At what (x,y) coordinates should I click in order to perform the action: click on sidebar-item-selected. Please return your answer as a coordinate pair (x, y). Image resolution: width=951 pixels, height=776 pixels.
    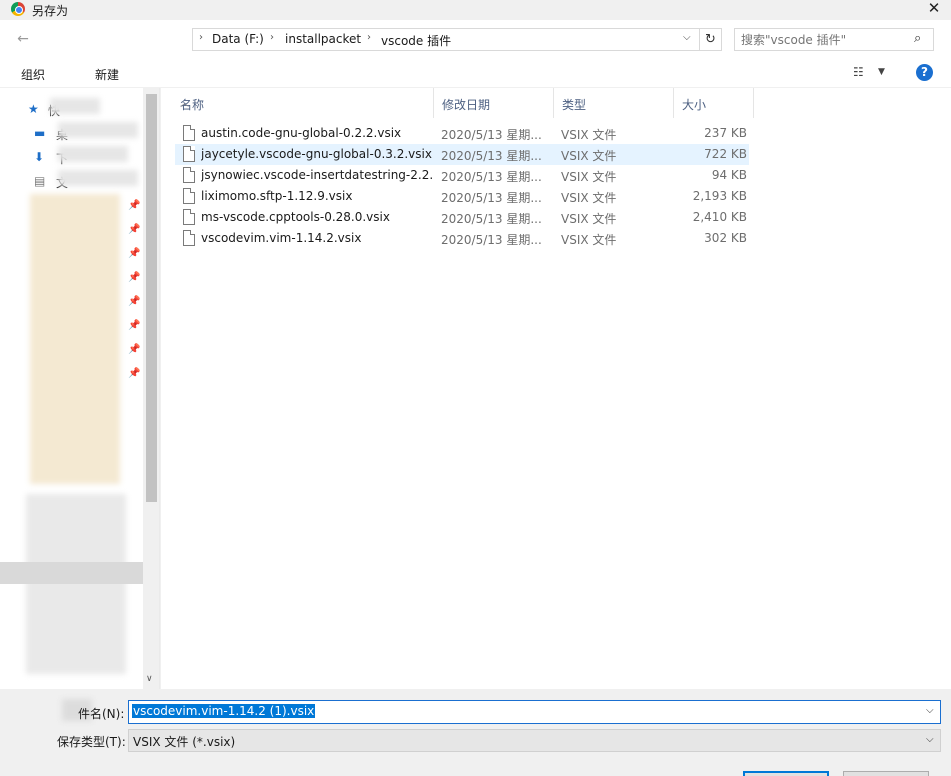
    Looking at the image, I should click on (71, 573).